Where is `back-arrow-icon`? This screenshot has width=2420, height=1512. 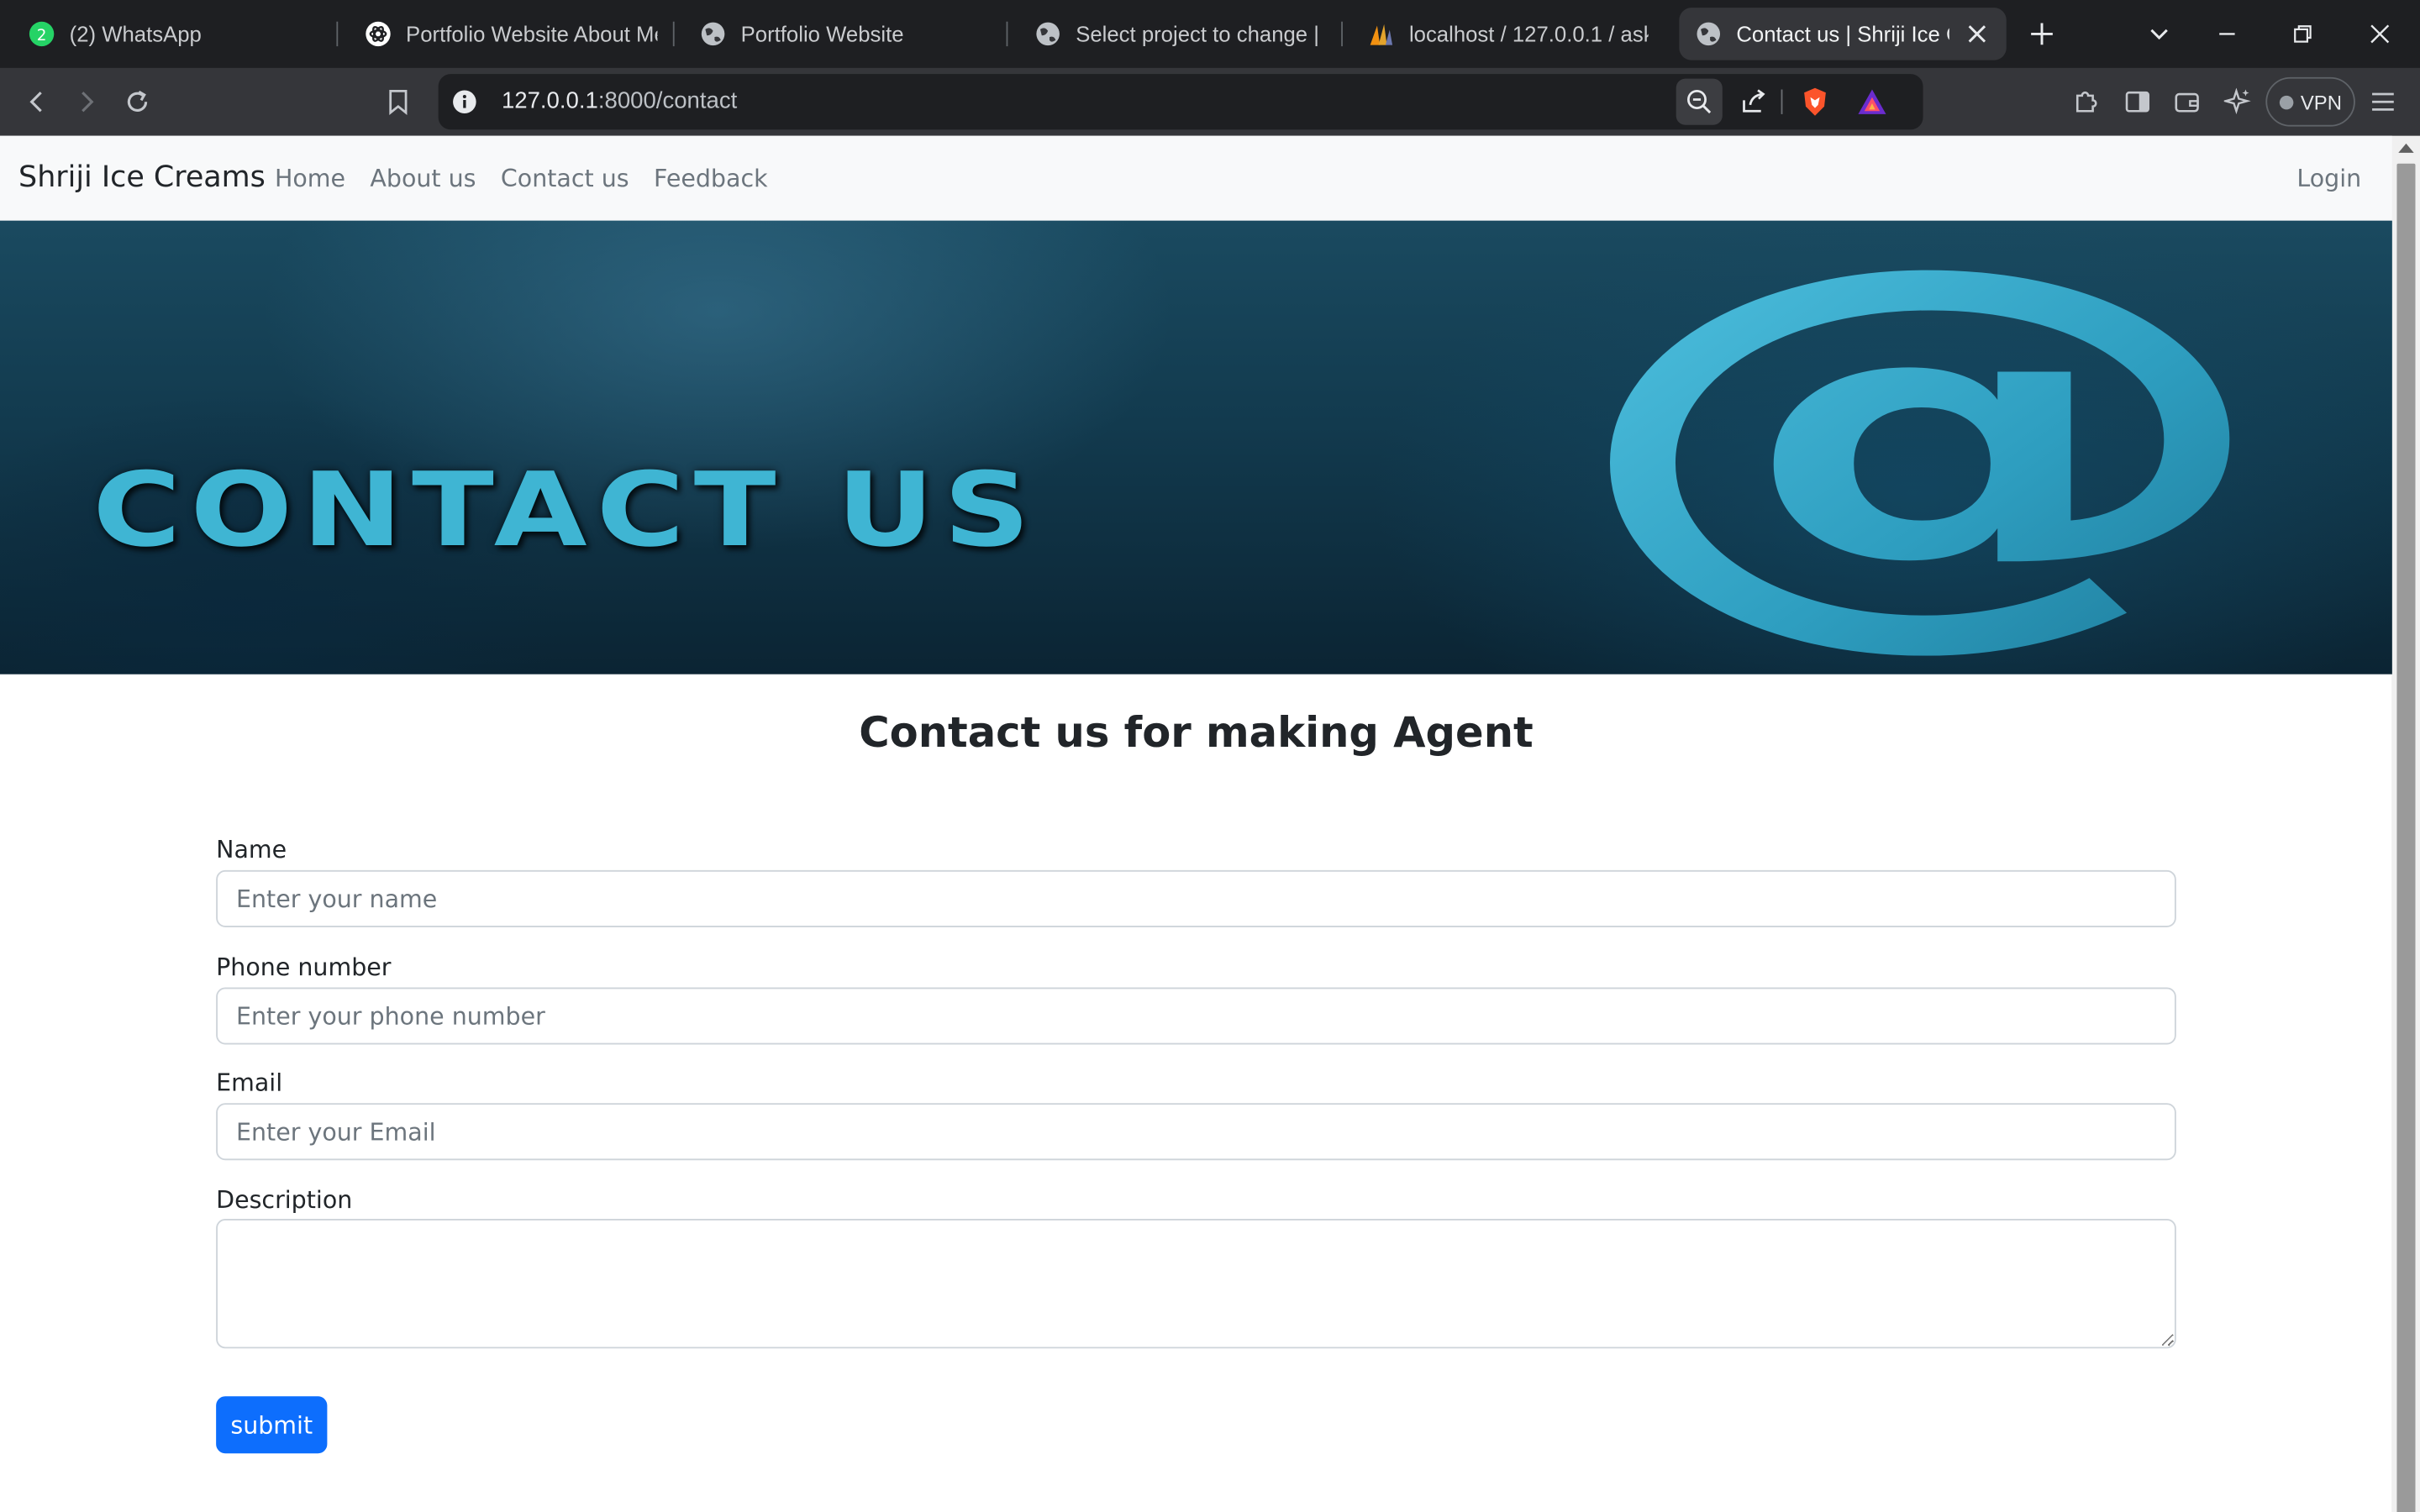 back-arrow-icon is located at coordinates (35, 102).